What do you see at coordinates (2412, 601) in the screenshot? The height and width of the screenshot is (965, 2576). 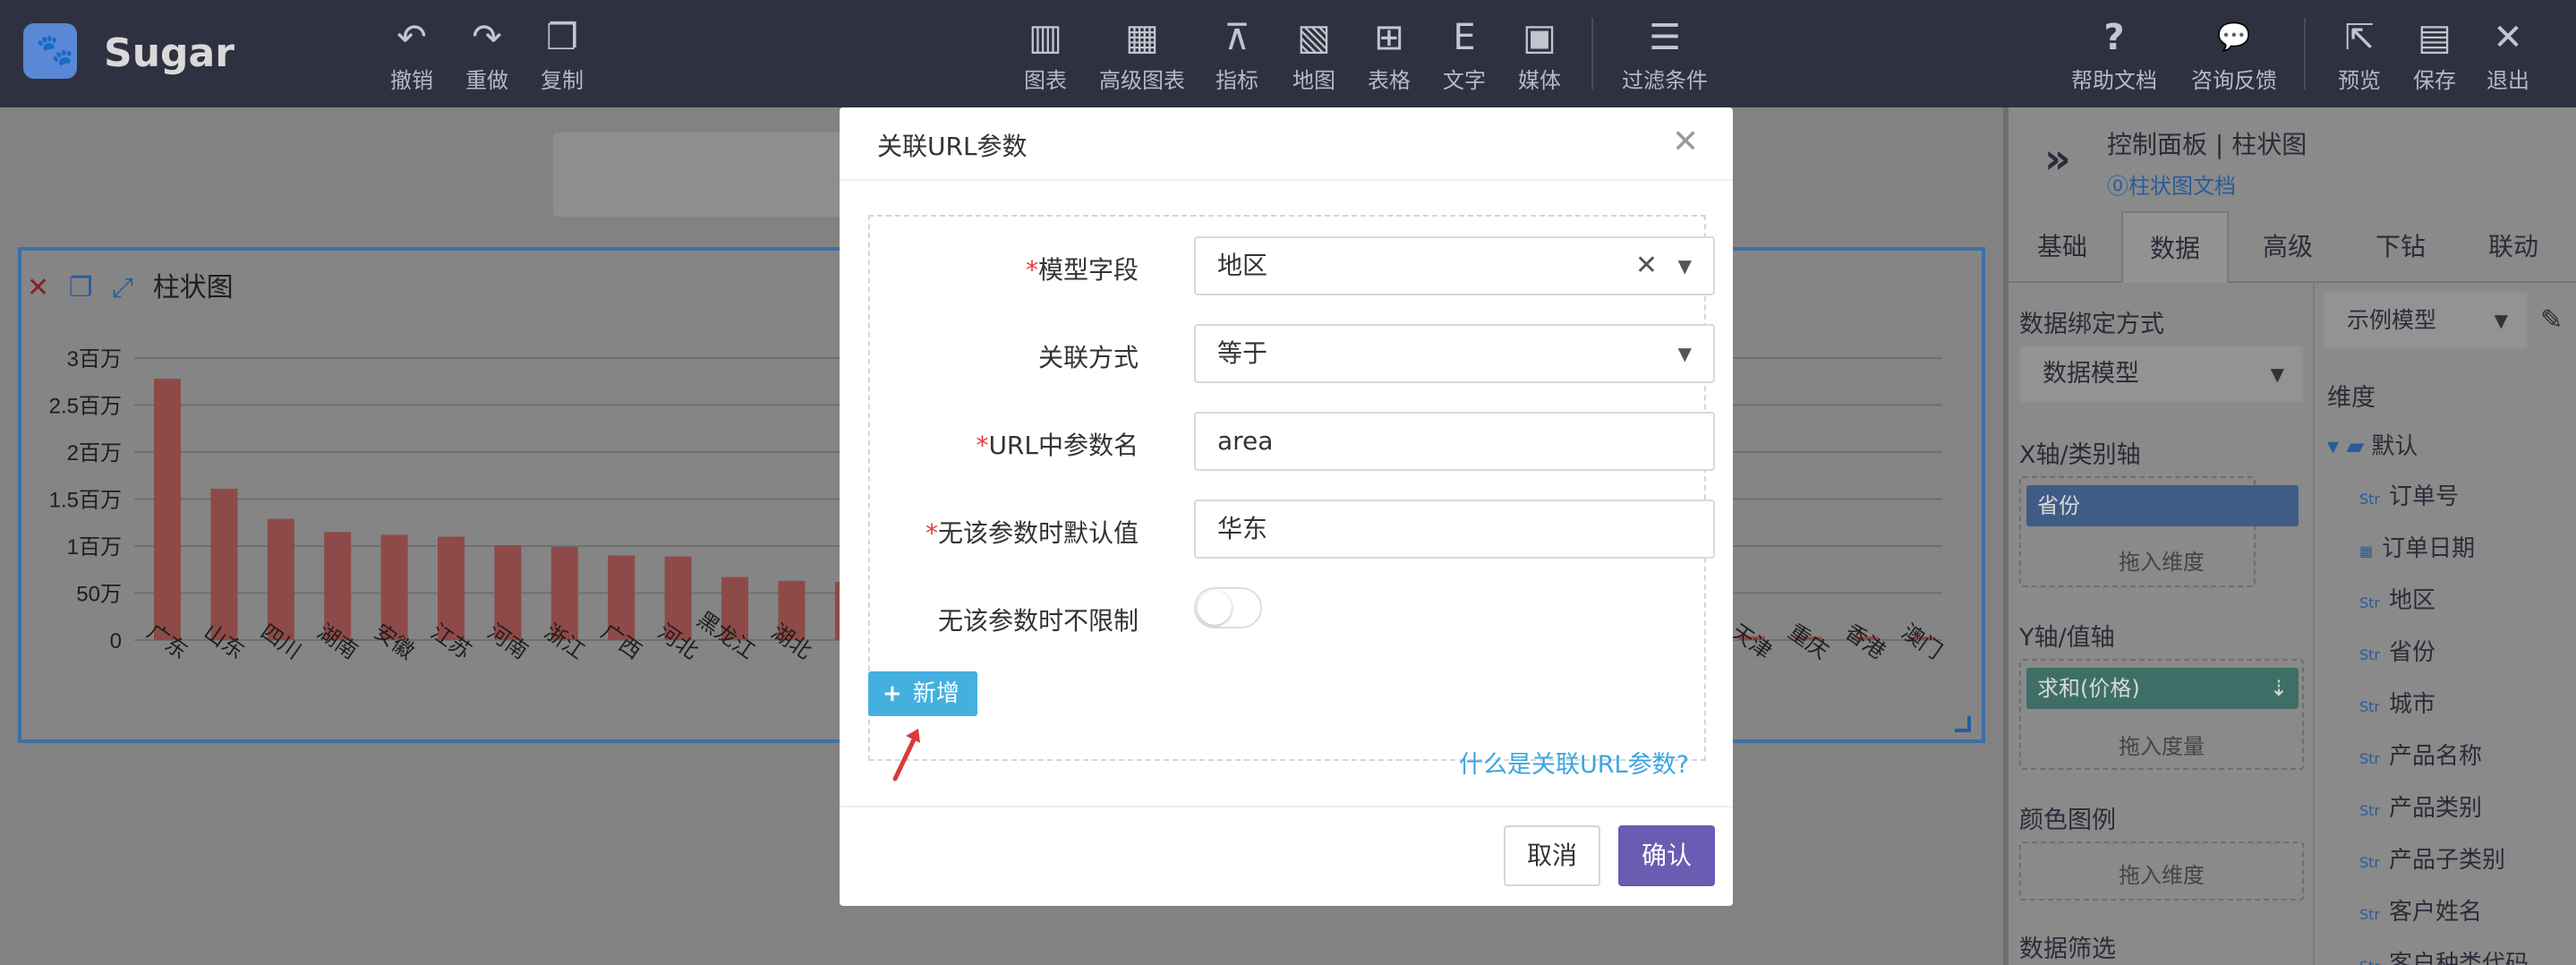 I see `field-name: 地区` at bounding box center [2412, 601].